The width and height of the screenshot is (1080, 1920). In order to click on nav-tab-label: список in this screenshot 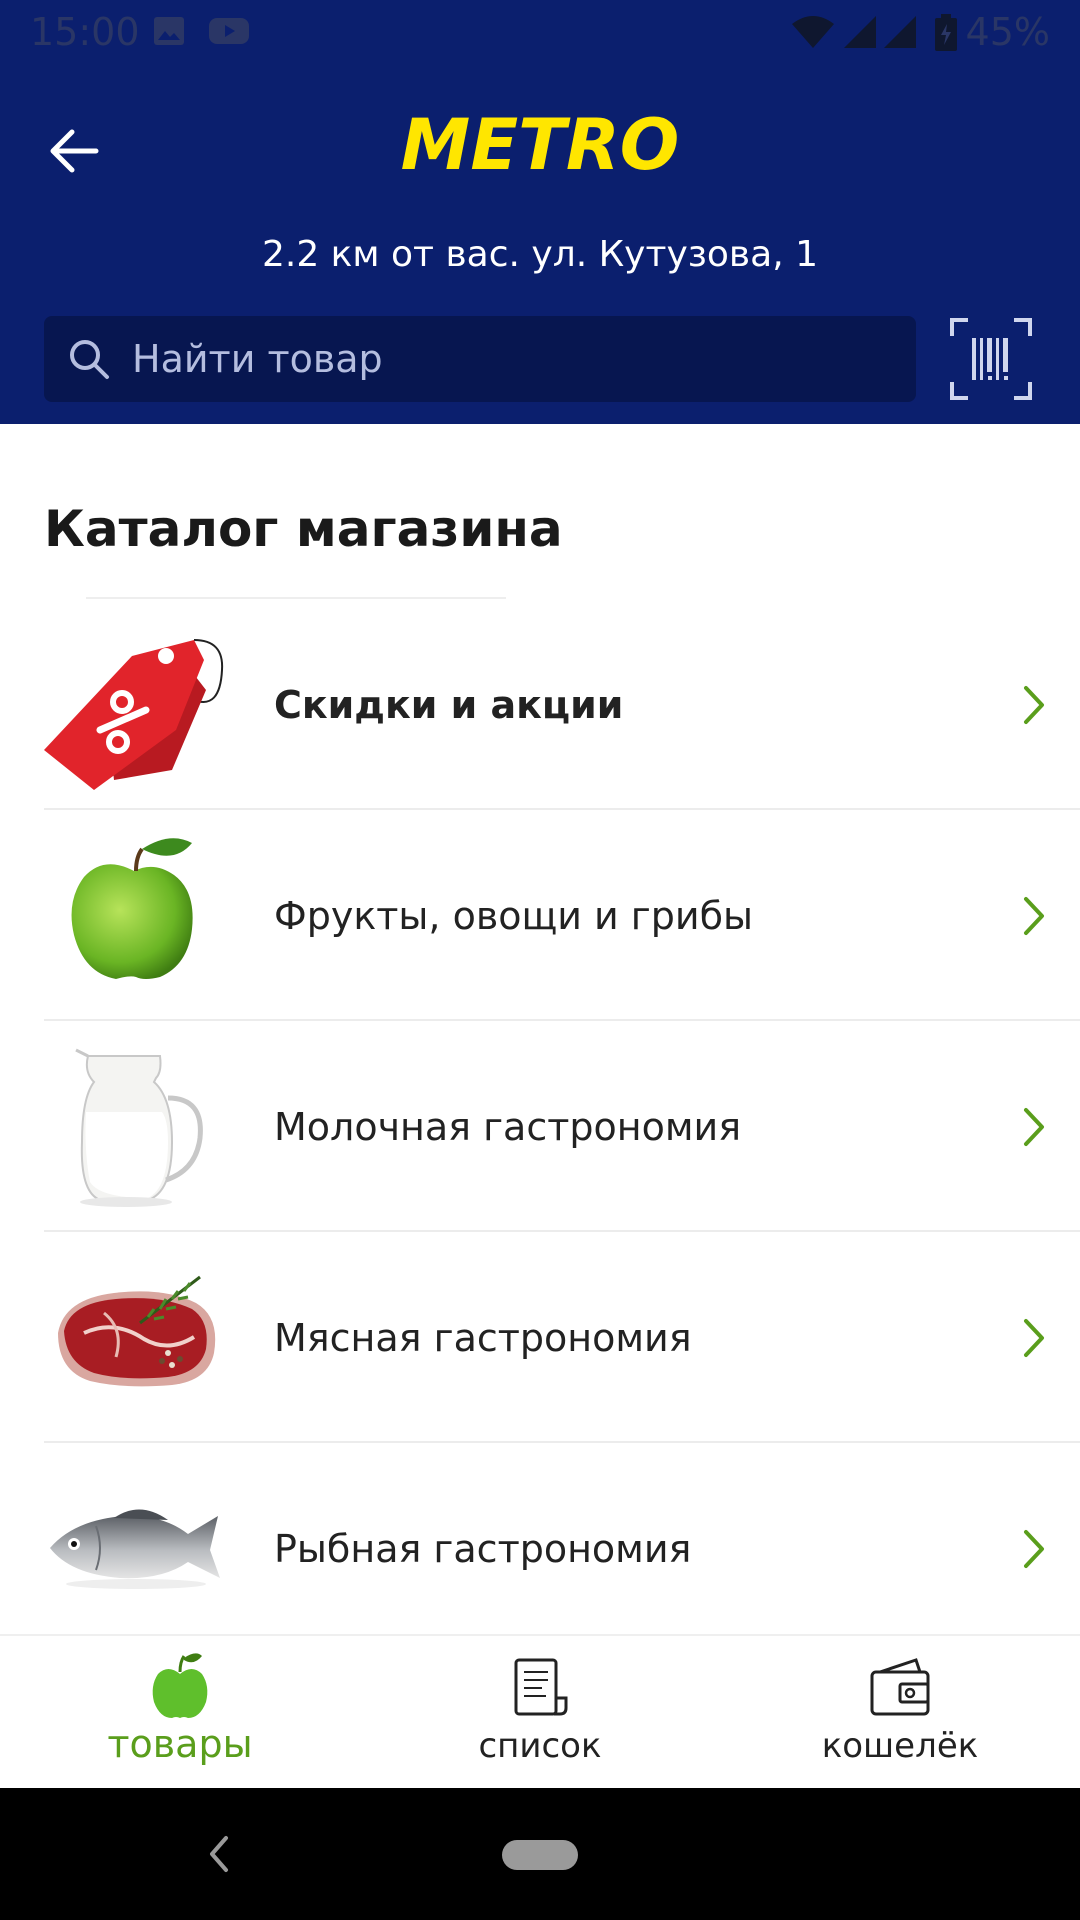, I will do `click(540, 1746)`.